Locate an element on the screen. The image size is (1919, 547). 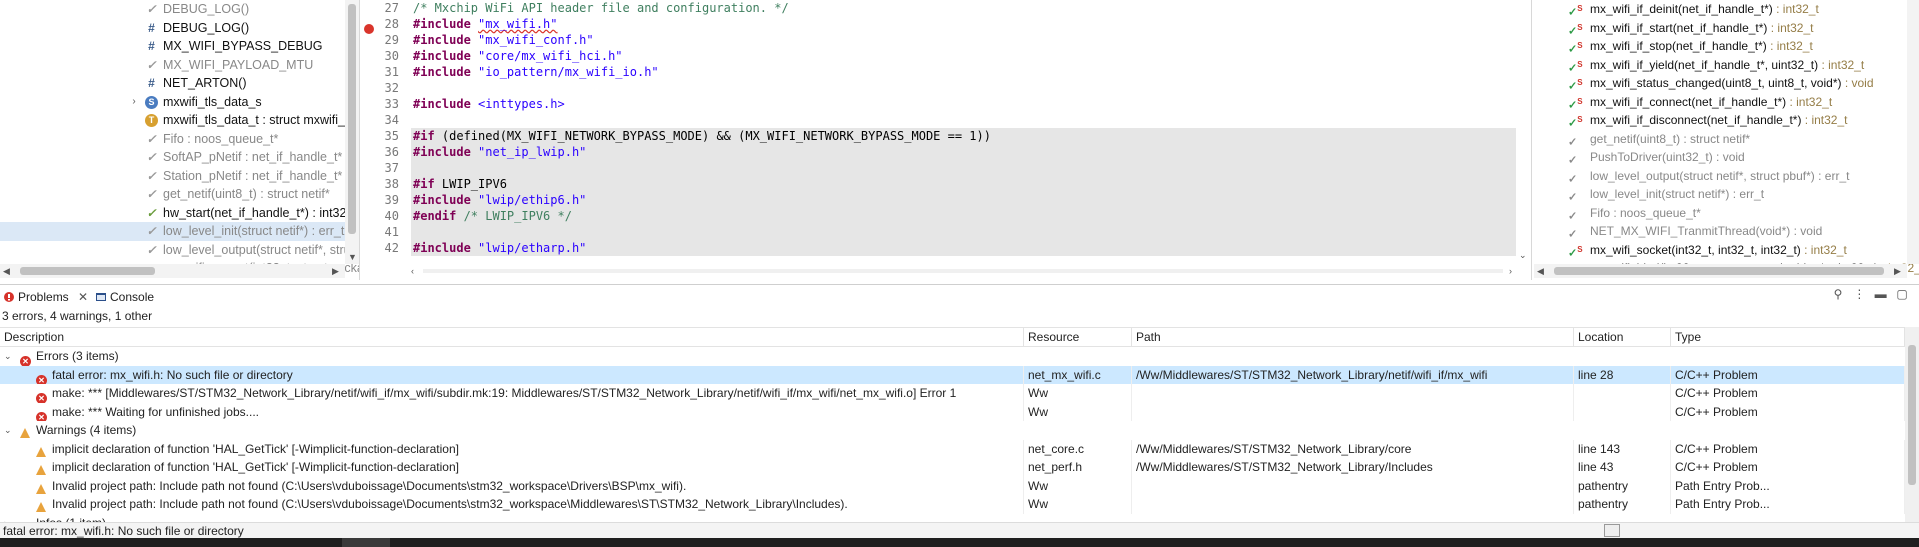
code-line: #include "lwip/ethip6.h" is located at coordinates (965, 200).